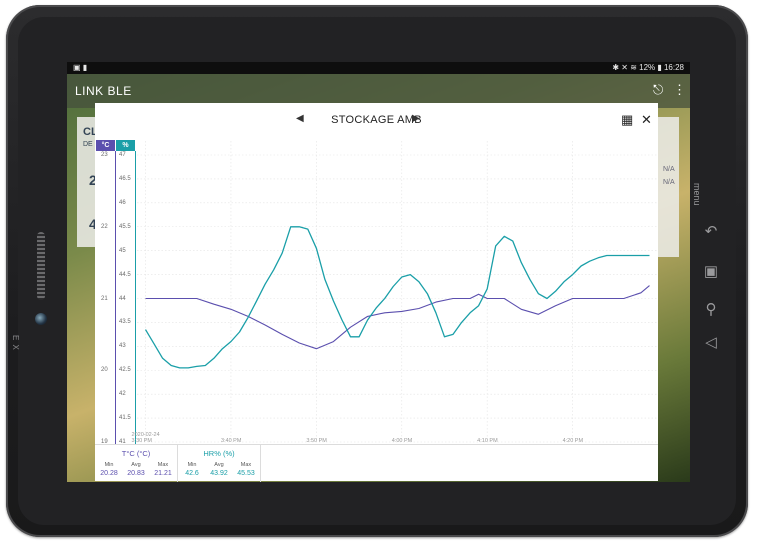 The width and height of the screenshot is (757, 546). I want to click on menu-hardware-label: menu, so click(697, 194).